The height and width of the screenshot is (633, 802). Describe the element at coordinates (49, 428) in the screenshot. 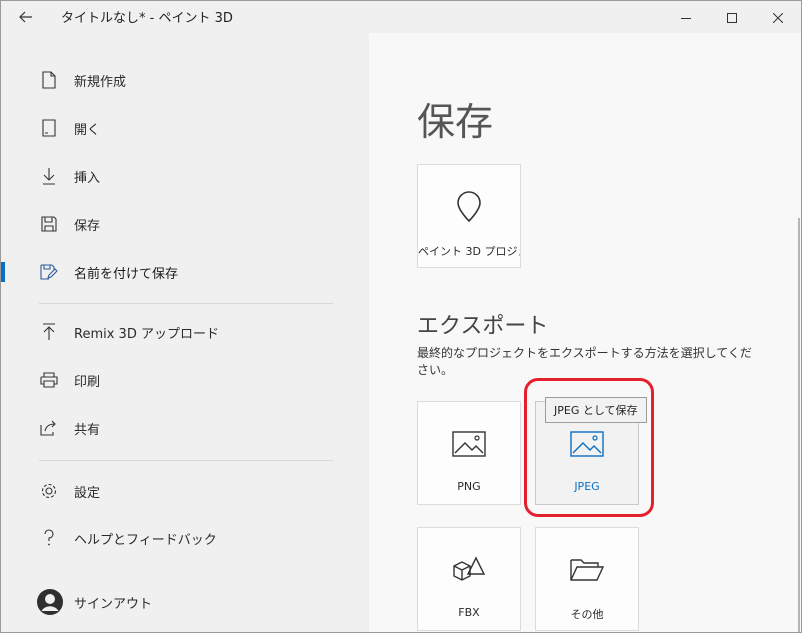

I see `share-icon` at that location.